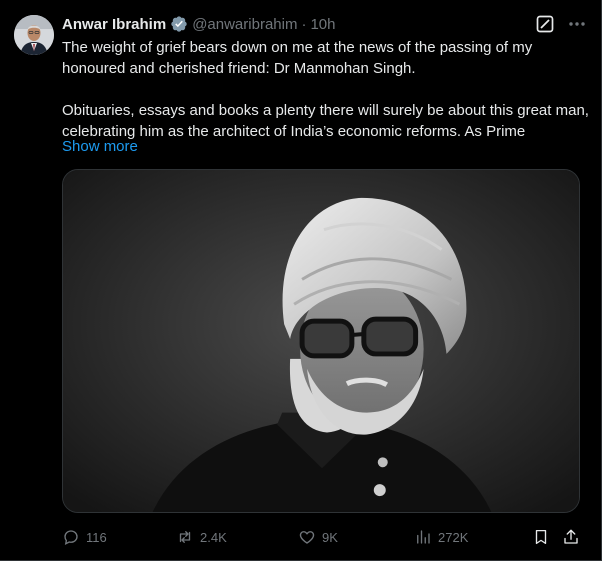 Image resolution: width=602 pixels, height=561 pixels. What do you see at coordinates (114, 24) in the screenshot?
I see `author-name: Anwar Ibrahim` at bounding box center [114, 24].